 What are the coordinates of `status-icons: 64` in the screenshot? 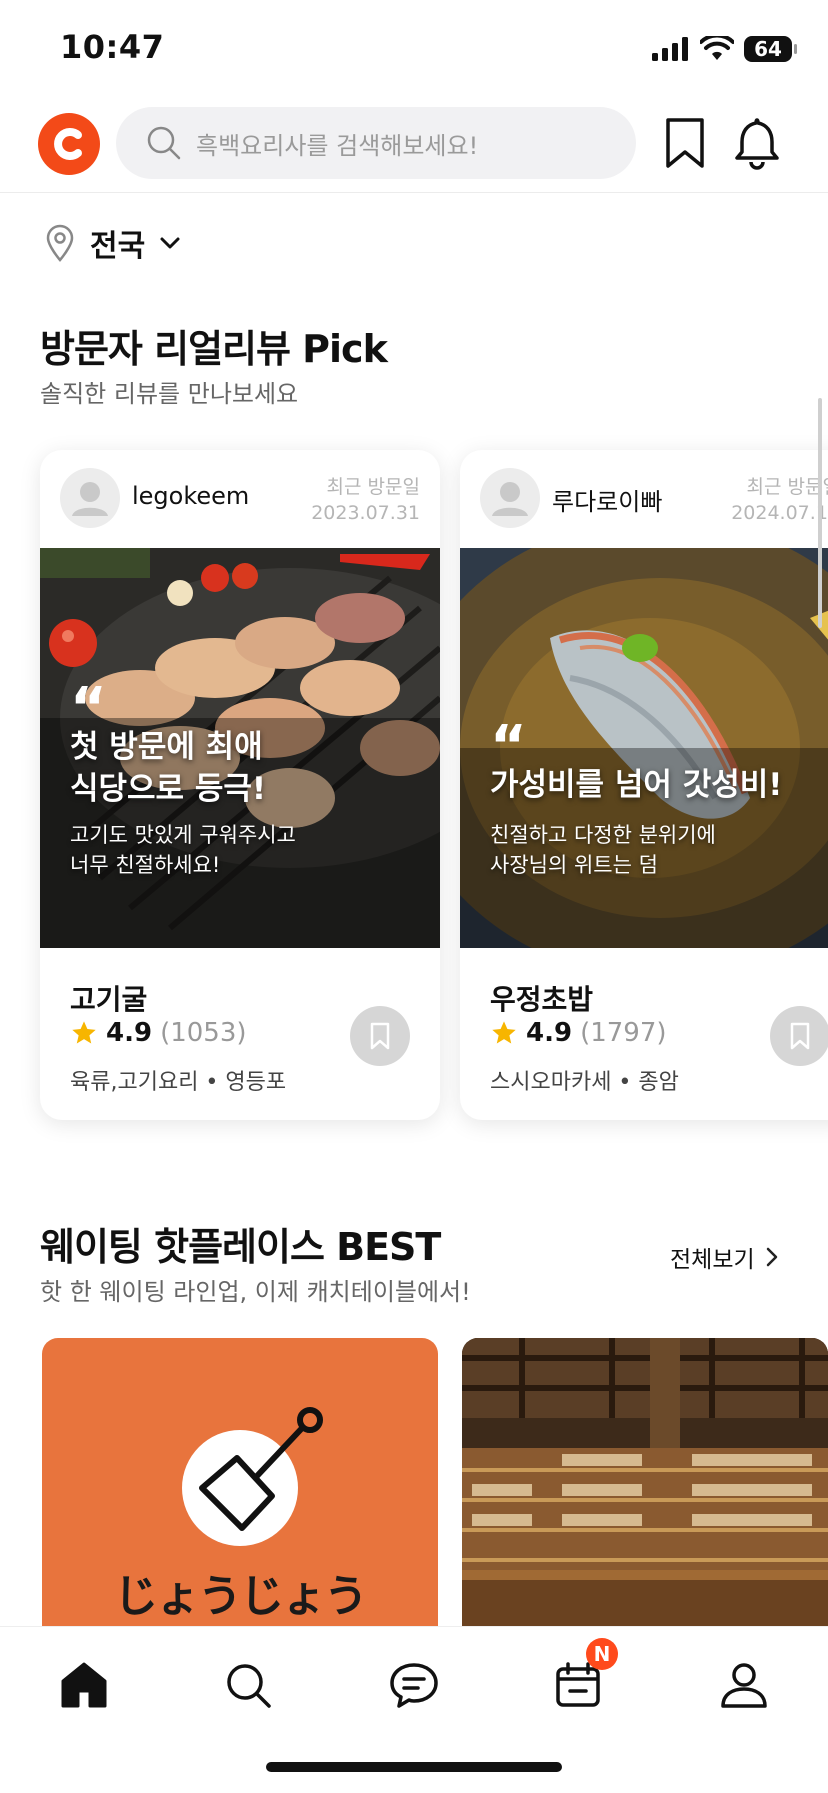 It's located at (724, 49).